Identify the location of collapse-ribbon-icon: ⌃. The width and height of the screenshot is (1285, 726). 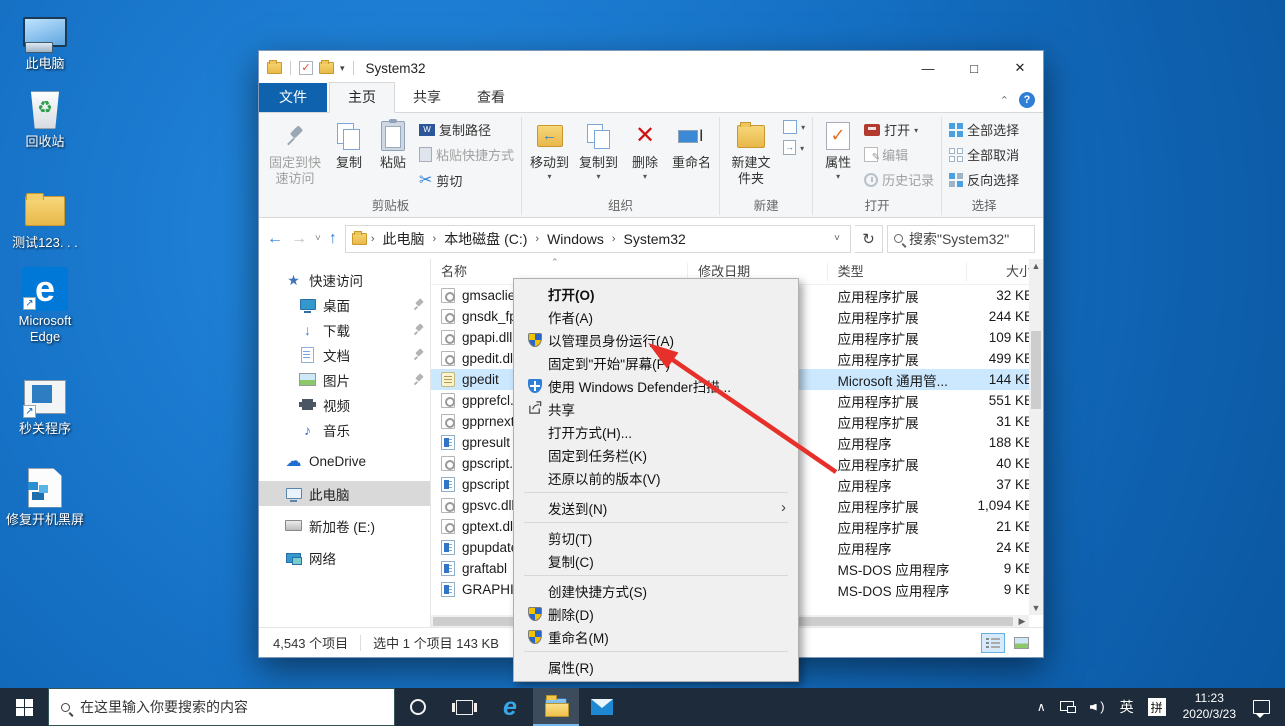
(1004, 100).